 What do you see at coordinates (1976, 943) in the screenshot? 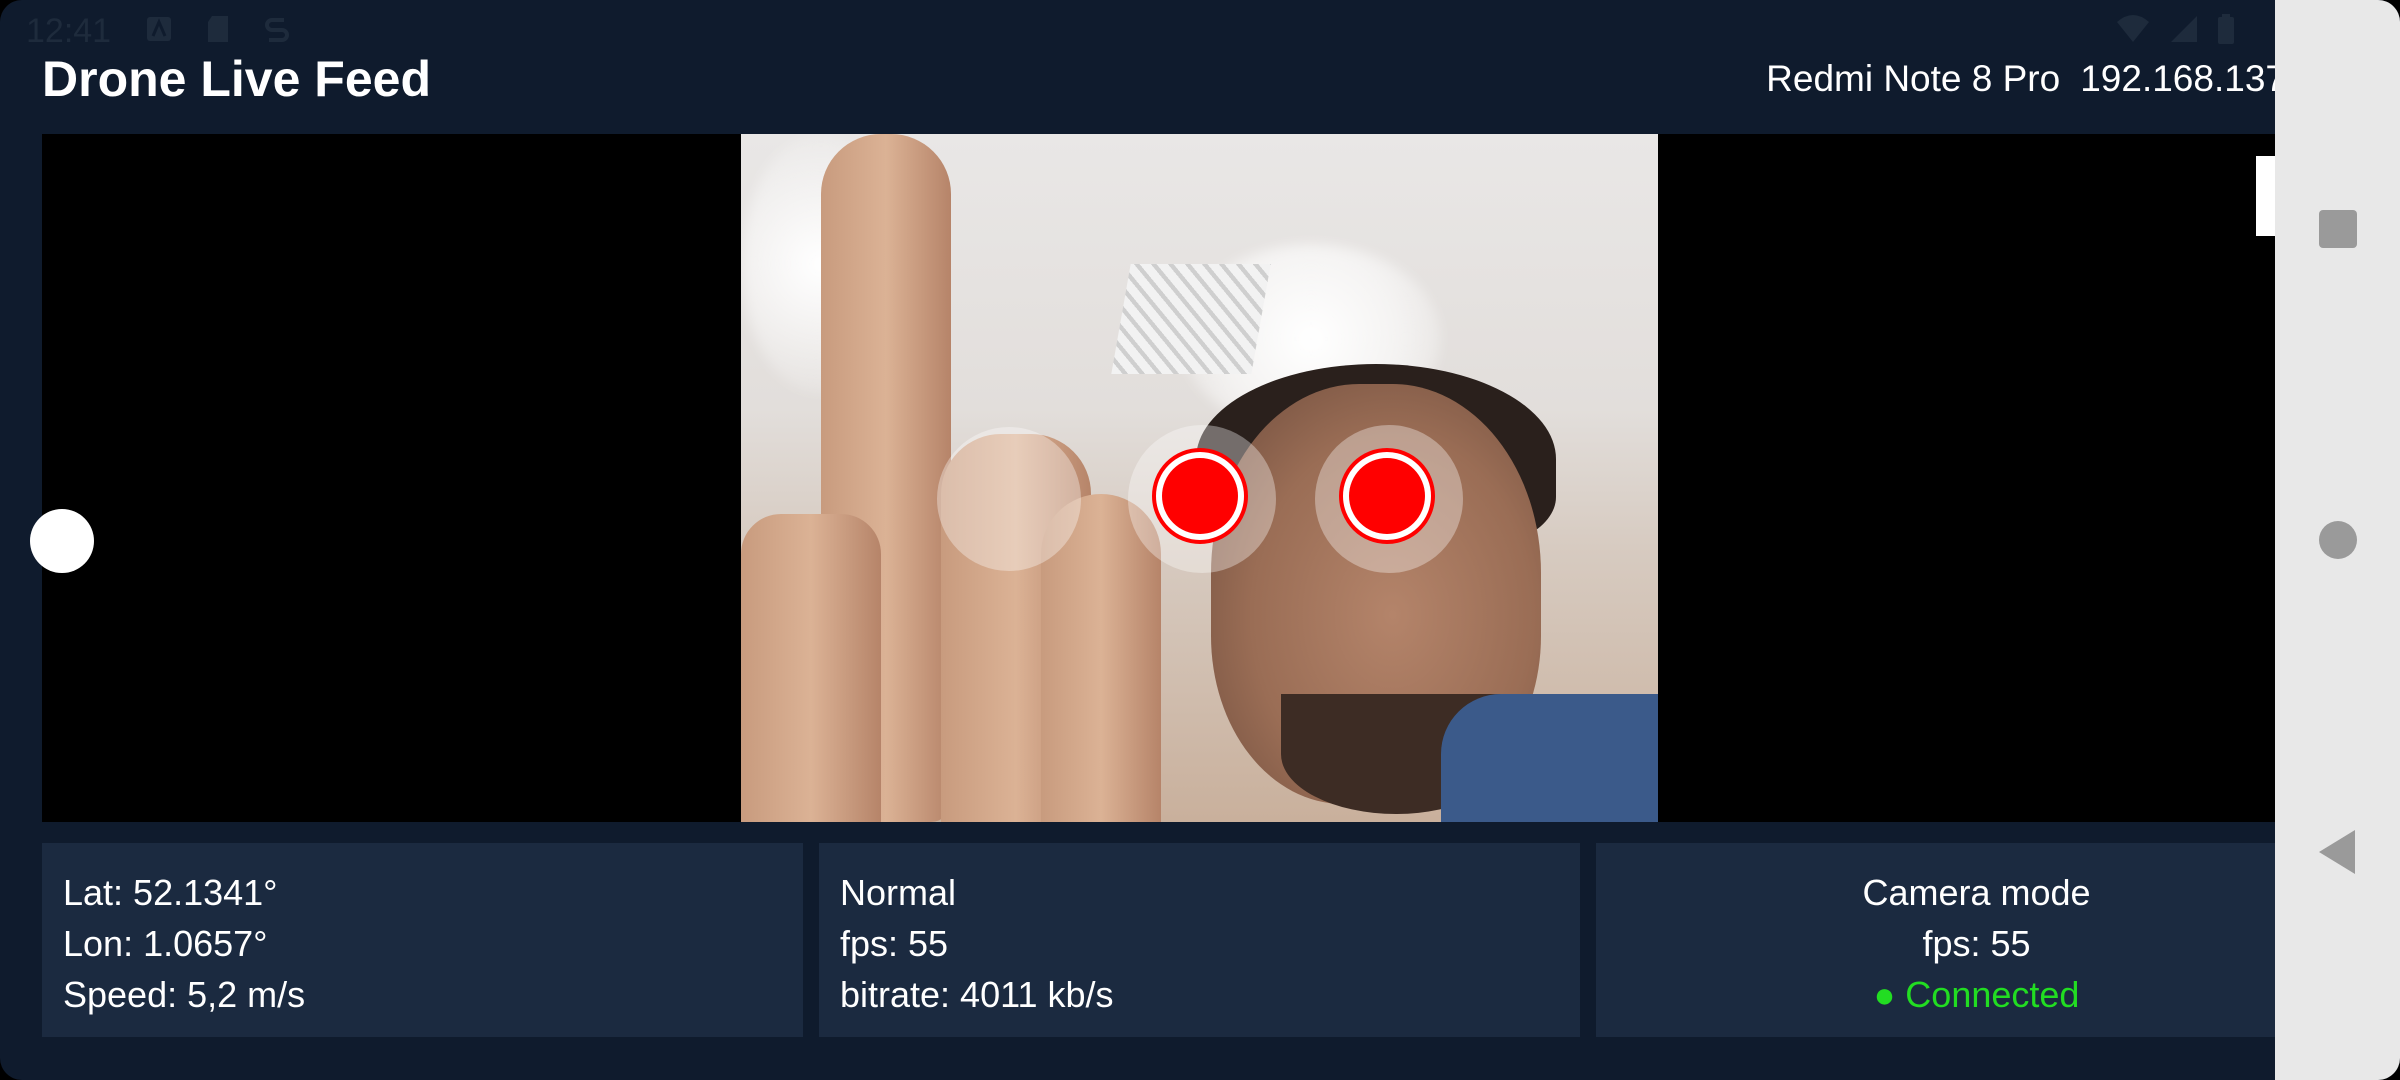
I see `camera-fps-text: fps: 55` at bounding box center [1976, 943].